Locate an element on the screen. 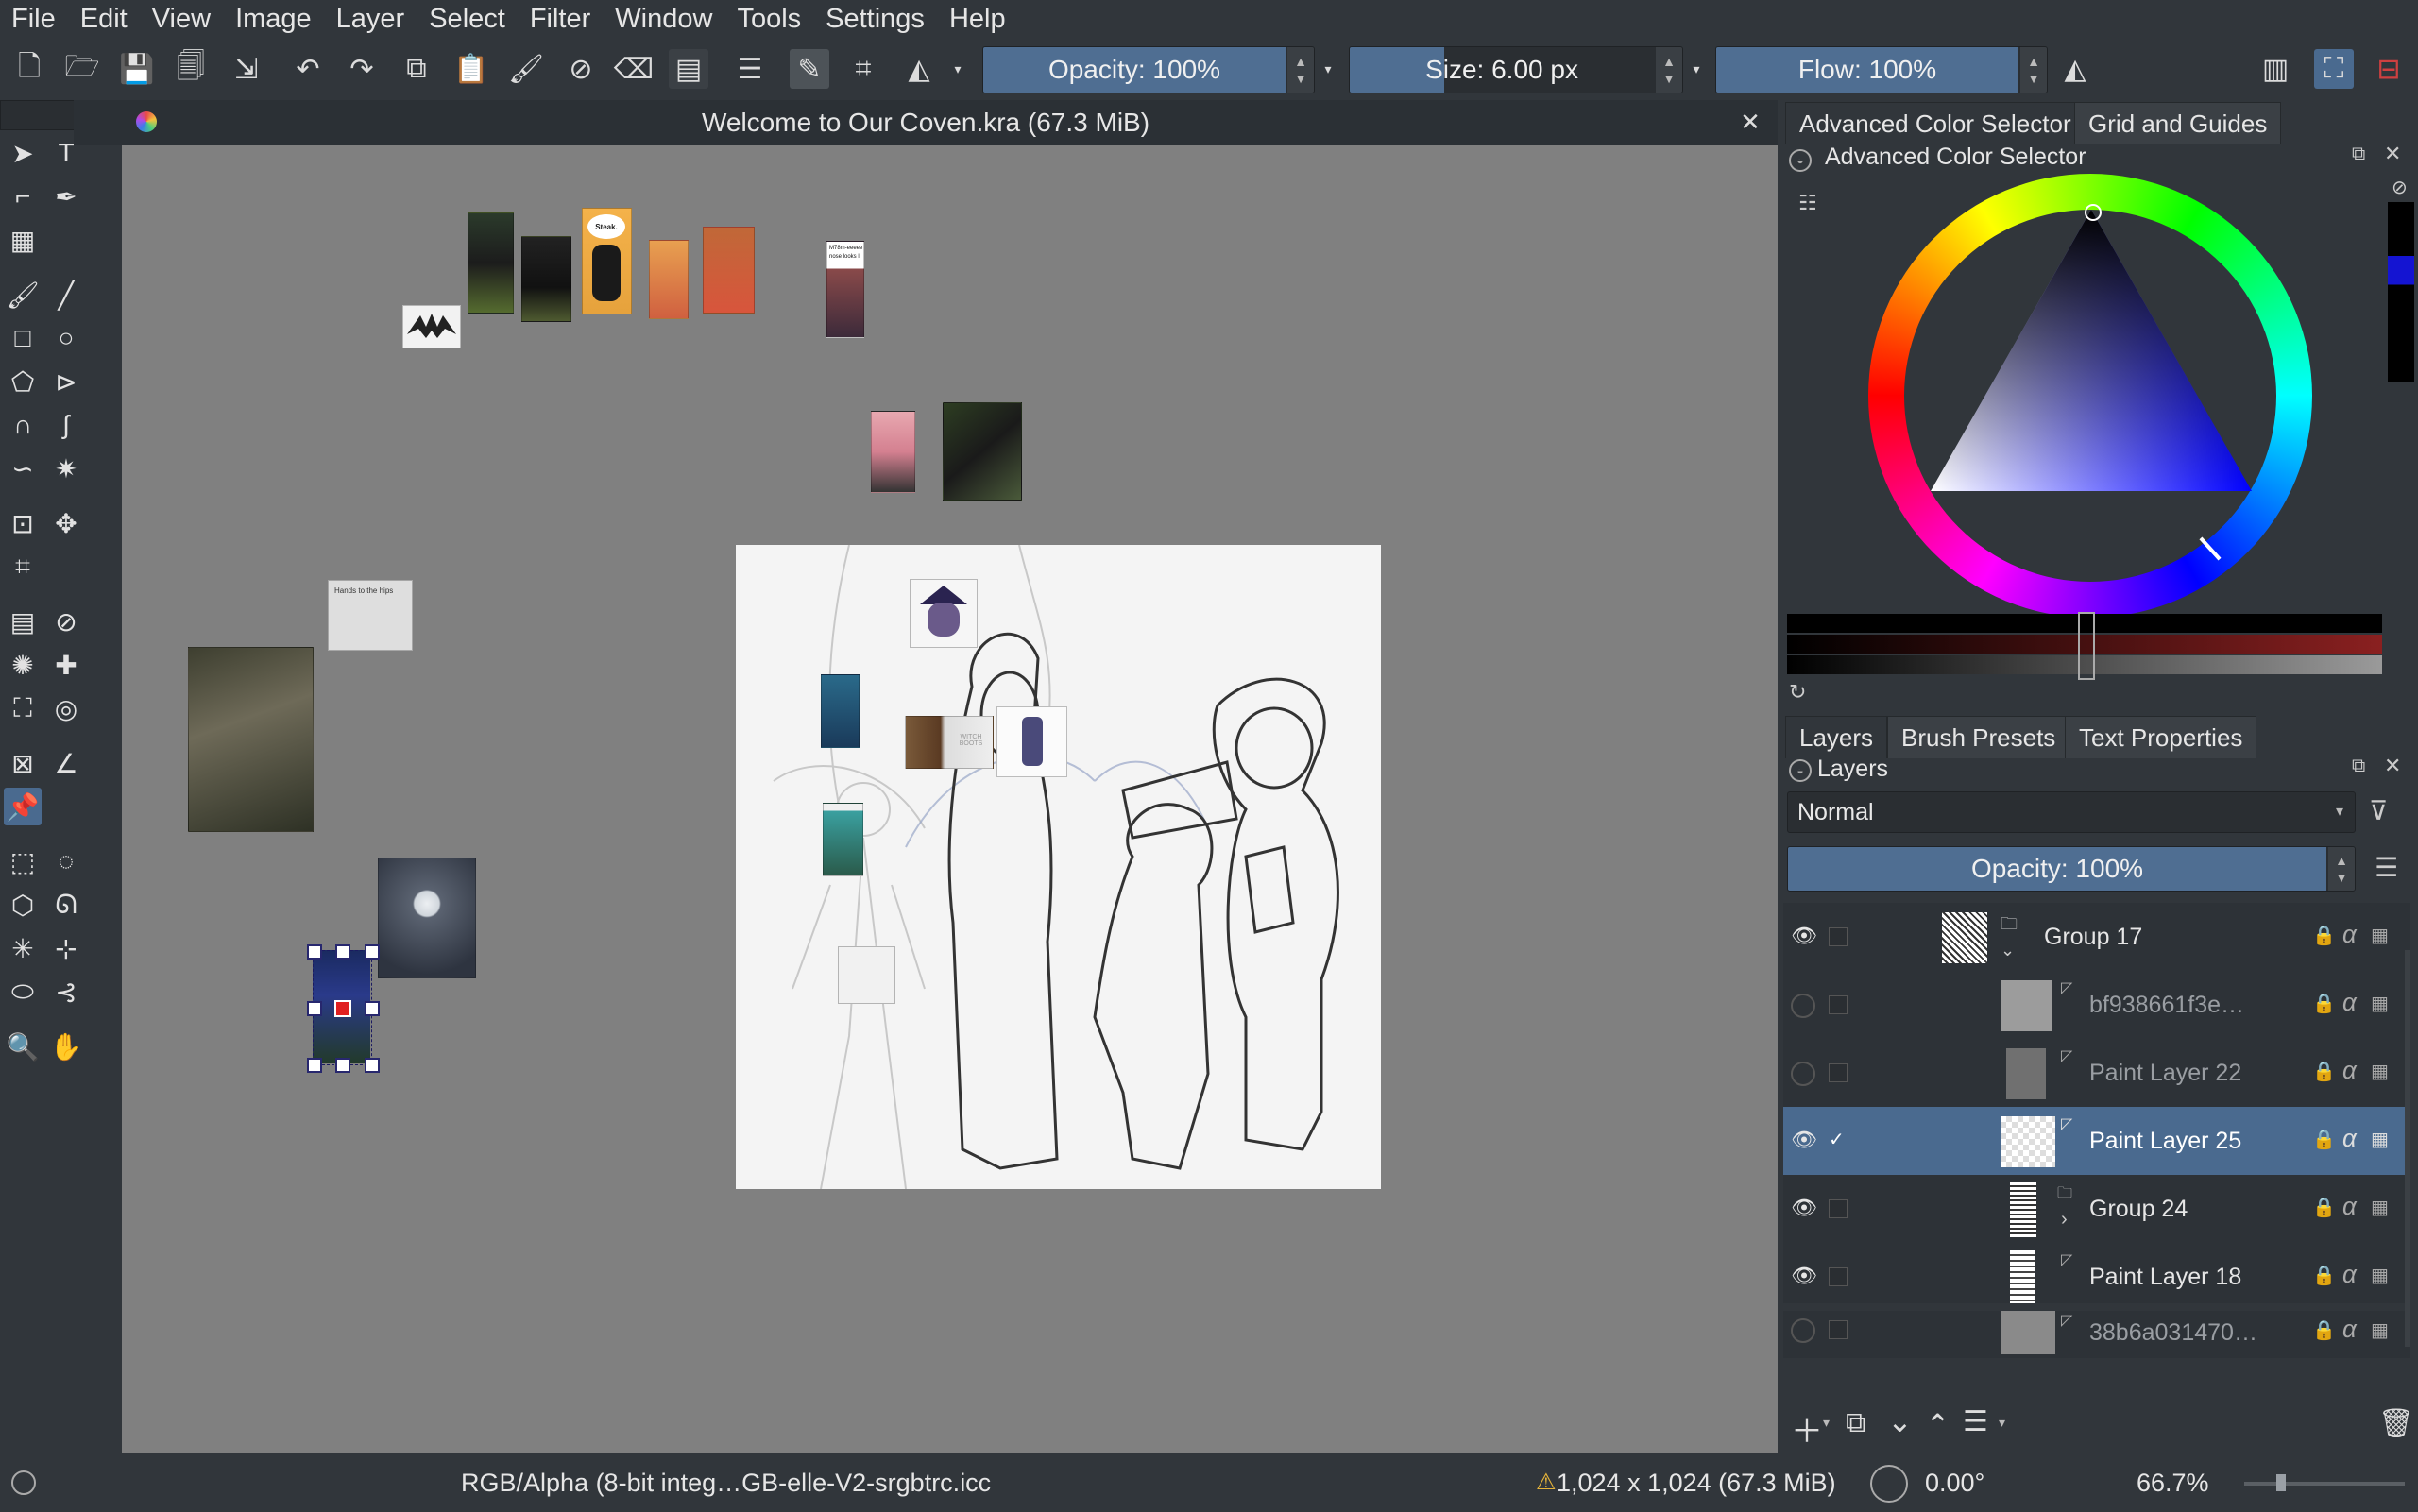 The height and width of the screenshot is (1512, 2418). size-slider: Size: 6.00 px ▲ ▼ is located at coordinates (1516, 70).